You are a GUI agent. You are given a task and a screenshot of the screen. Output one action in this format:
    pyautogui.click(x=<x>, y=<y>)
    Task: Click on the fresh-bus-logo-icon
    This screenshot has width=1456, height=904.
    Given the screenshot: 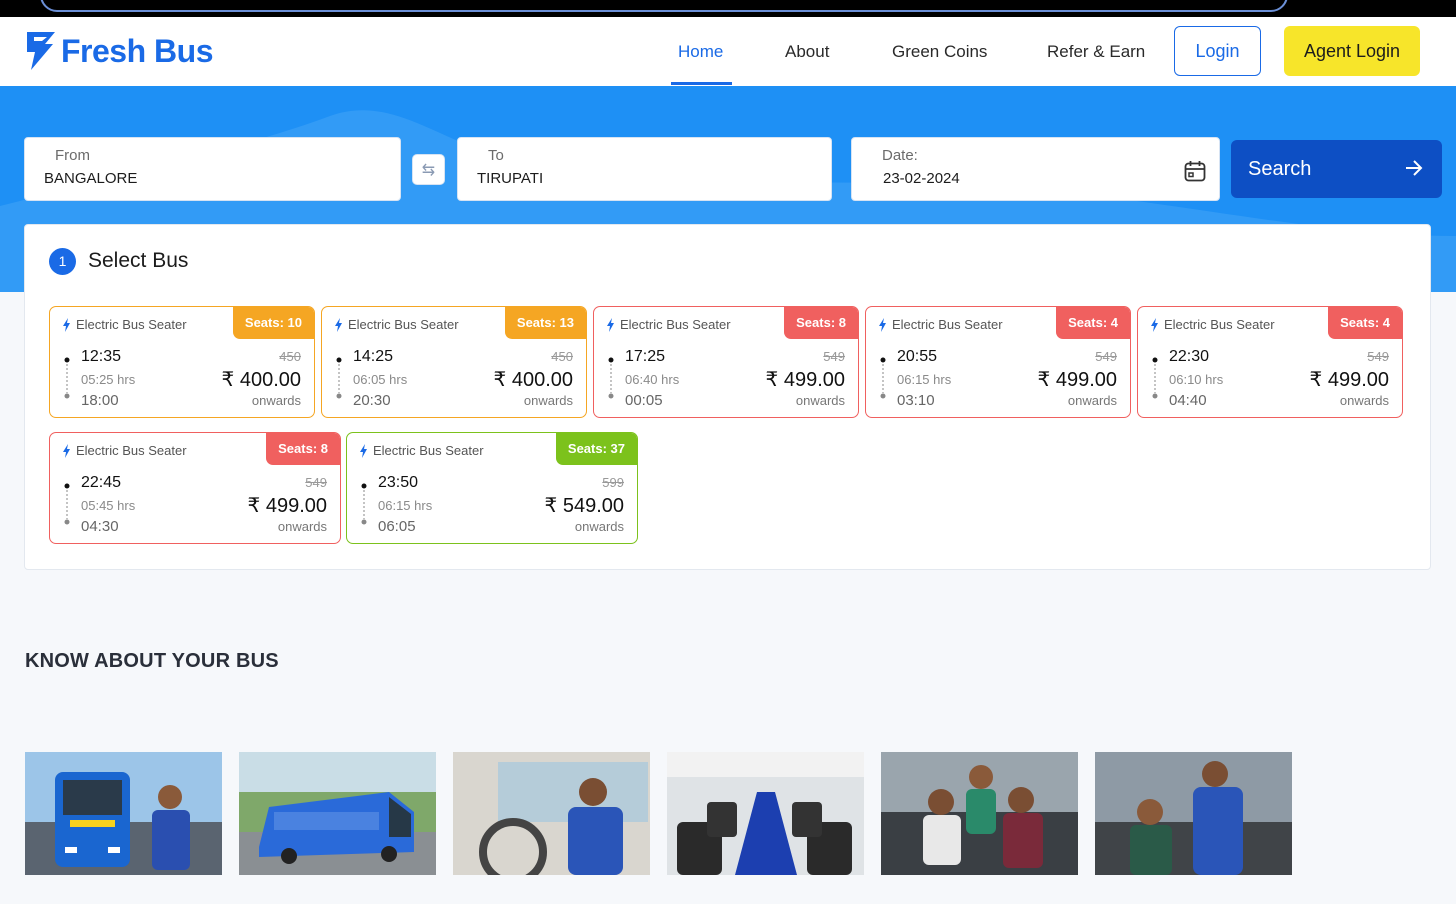 What is the action you would take?
    pyautogui.click(x=41, y=51)
    